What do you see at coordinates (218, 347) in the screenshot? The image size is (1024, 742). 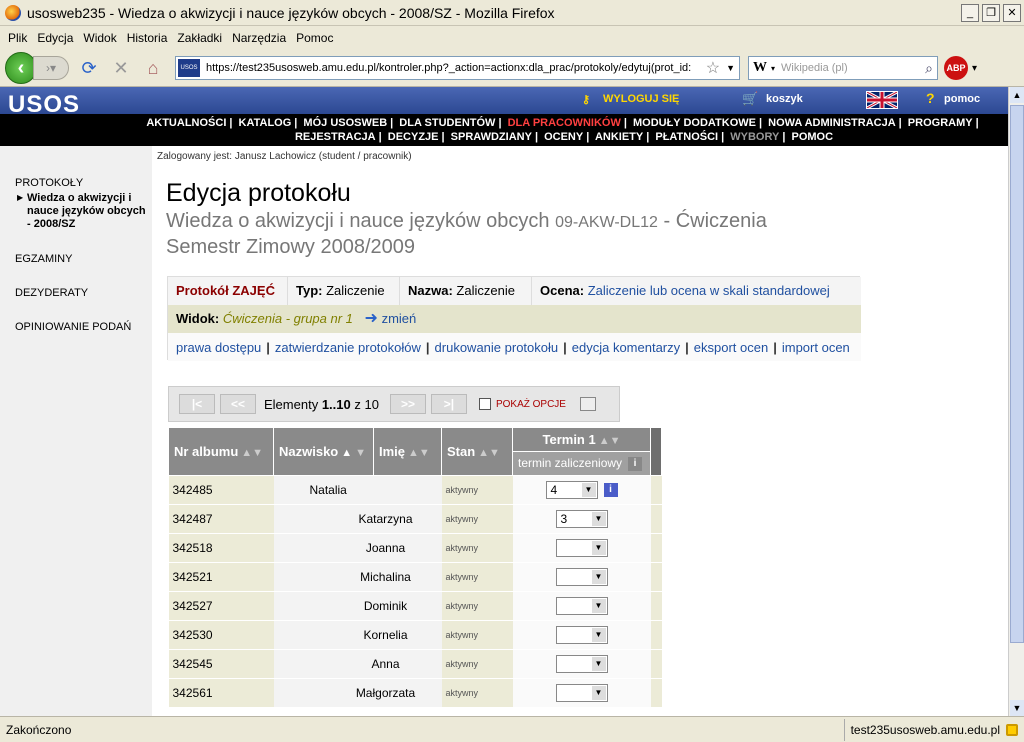 I see `link-prawa-dostepu: prawa dostępu` at bounding box center [218, 347].